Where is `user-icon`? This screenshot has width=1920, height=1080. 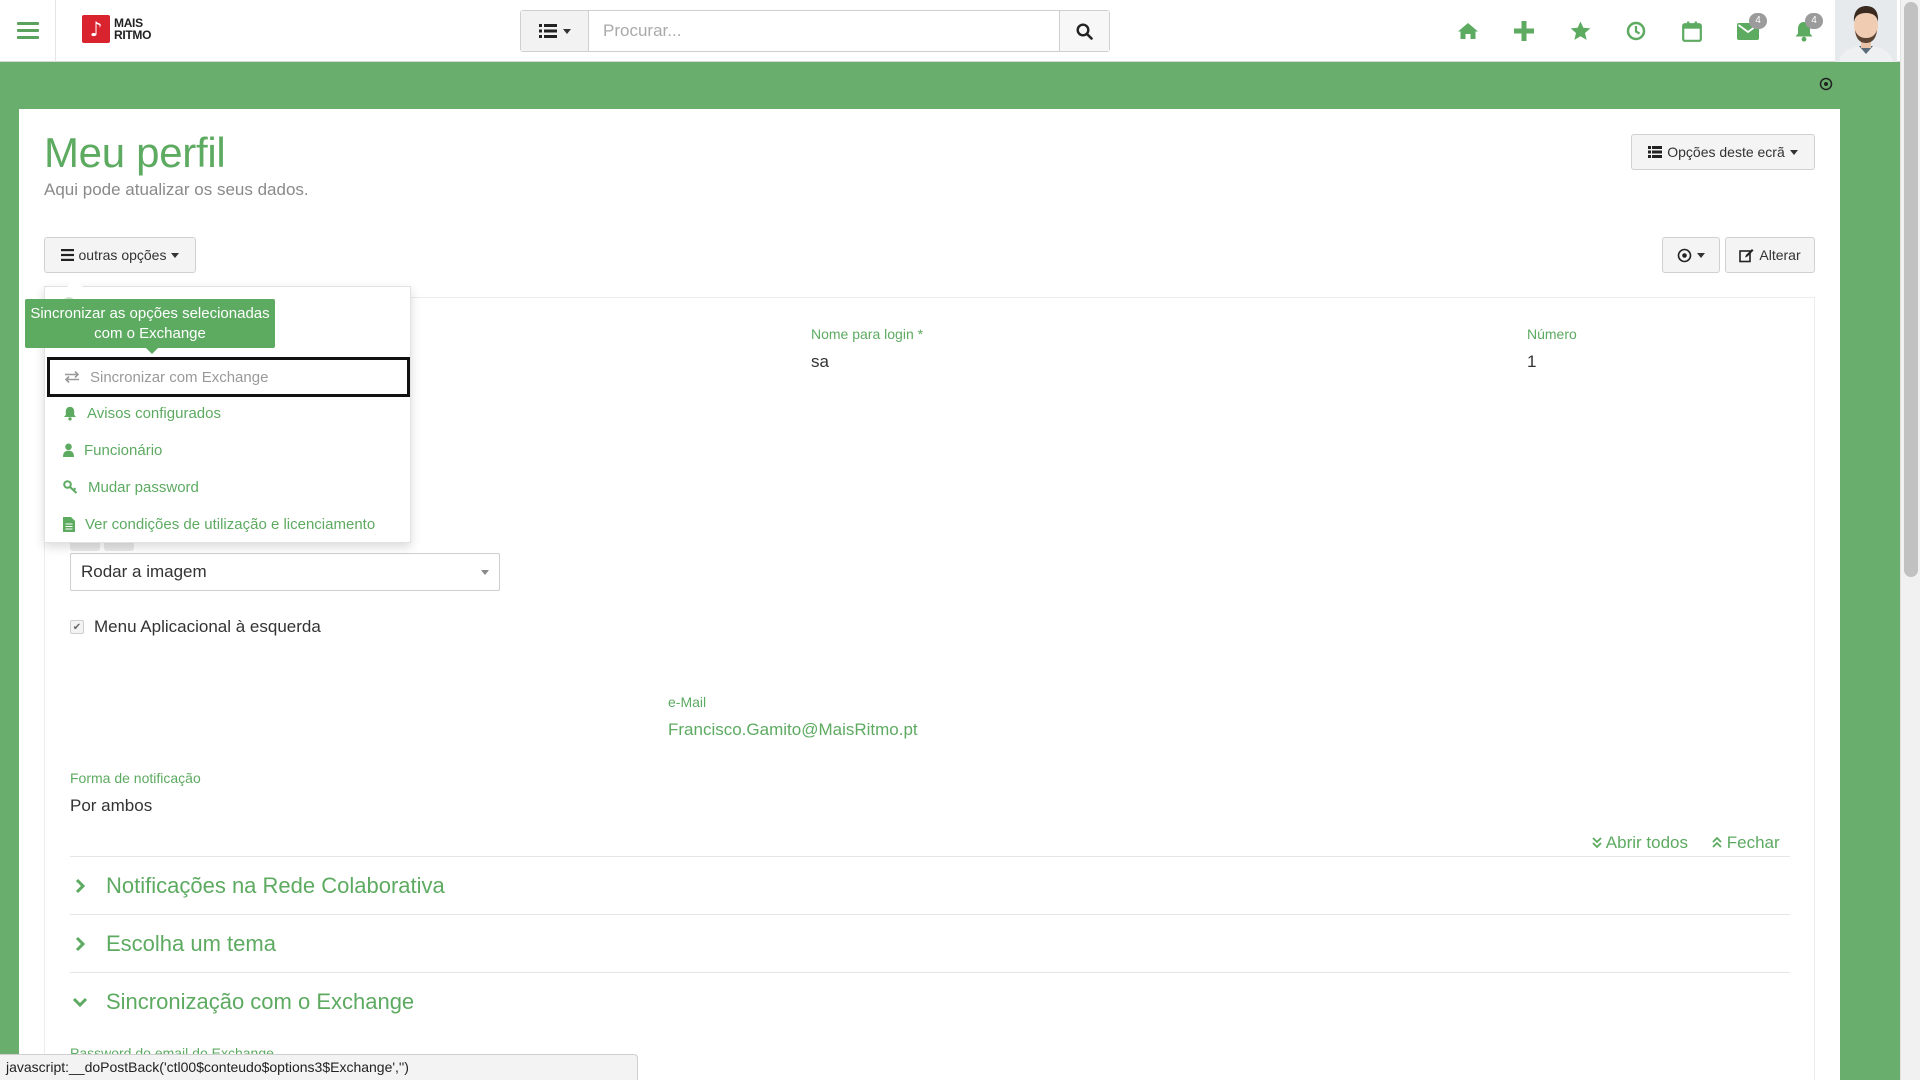
user-icon is located at coordinates (68, 450).